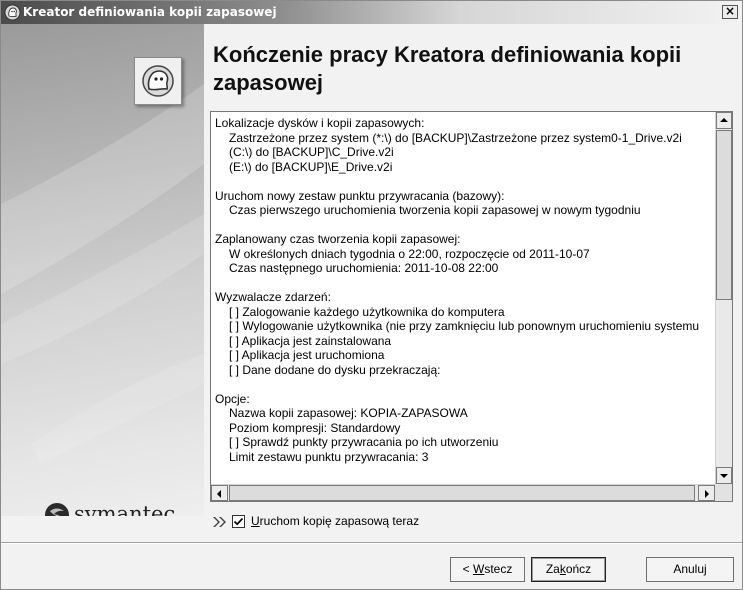 This screenshot has width=743, height=590. Describe the element at coordinates (311, 166) in the screenshot. I see `summary-line: (E:\) do [BACKUP]\E_Drive.v2i` at that location.